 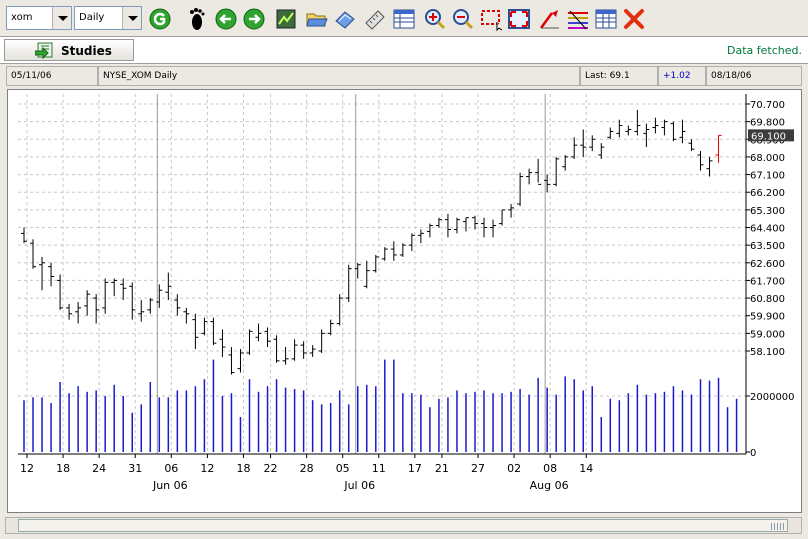 I want to click on last-price-label: 69.100, so click(x=768, y=136).